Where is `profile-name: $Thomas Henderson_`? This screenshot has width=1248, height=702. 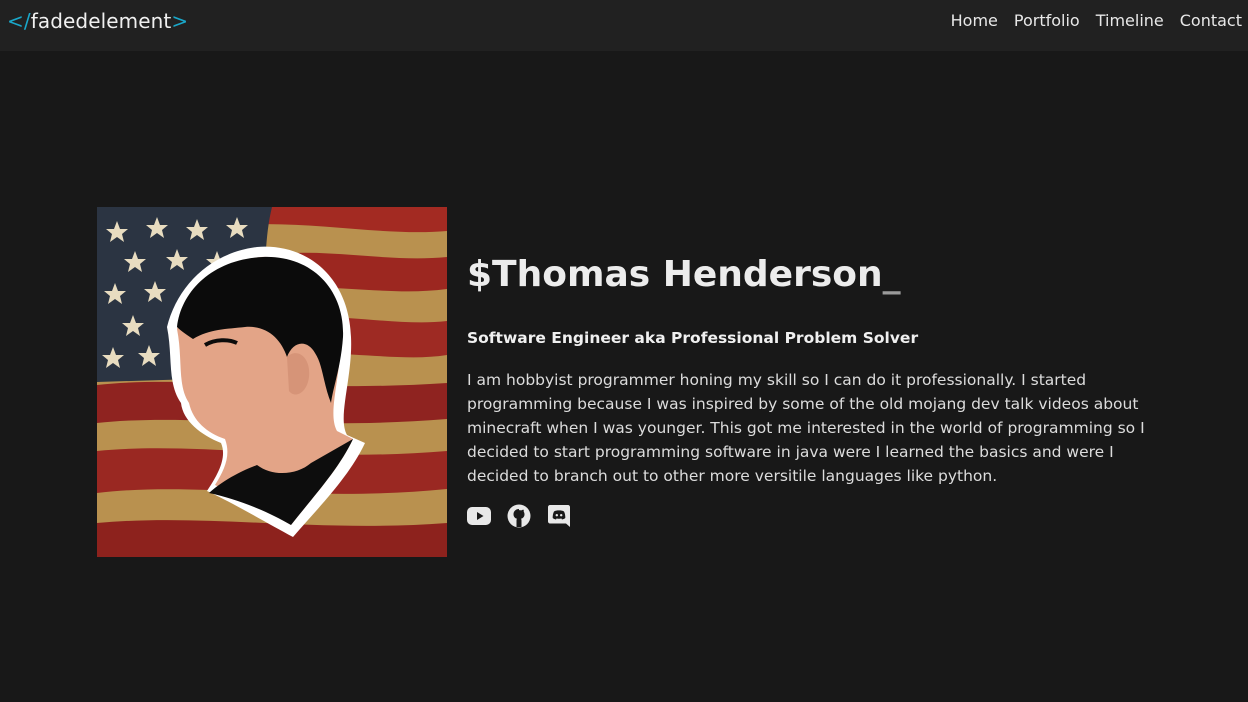 profile-name: $Thomas Henderson_ is located at coordinates (812, 275).